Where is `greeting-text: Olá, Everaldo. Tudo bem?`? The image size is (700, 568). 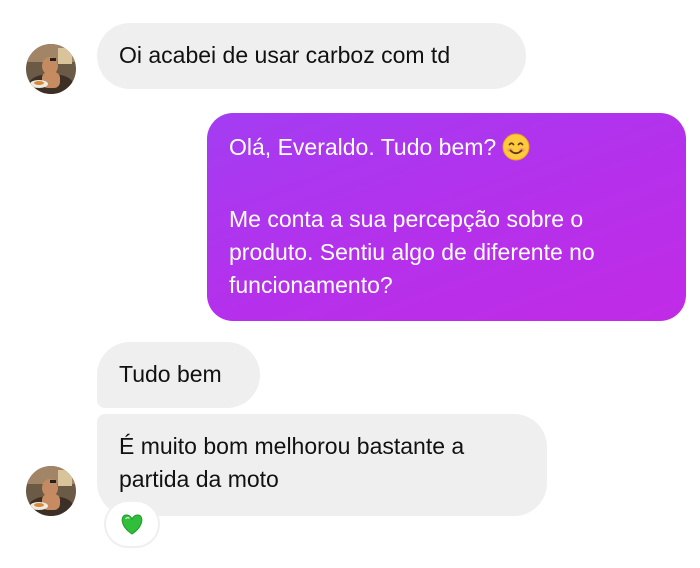 greeting-text: Olá, Everaldo. Tudo bem? is located at coordinates (363, 147).